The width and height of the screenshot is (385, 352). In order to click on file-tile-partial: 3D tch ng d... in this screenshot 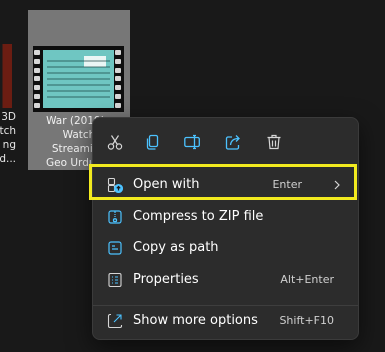, I will do `click(10, 107)`.